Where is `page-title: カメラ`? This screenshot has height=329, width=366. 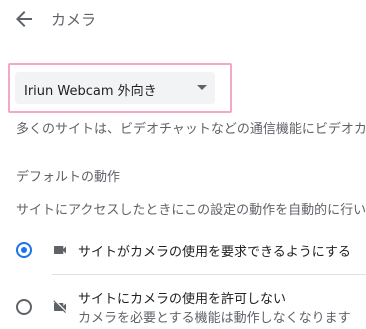 page-title: カメラ is located at coordinates (74, 20).